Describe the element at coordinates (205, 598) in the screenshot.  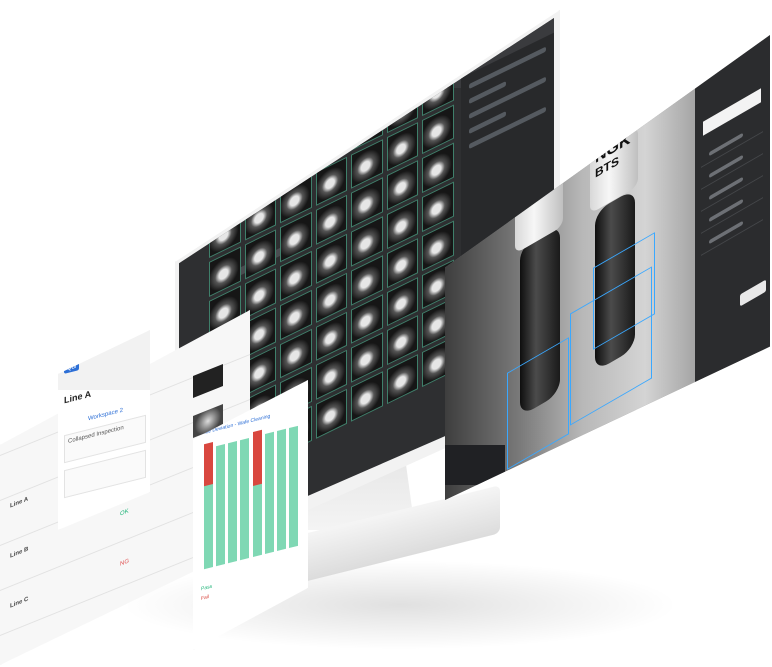
I see `legend-fail: Fail` at that location.